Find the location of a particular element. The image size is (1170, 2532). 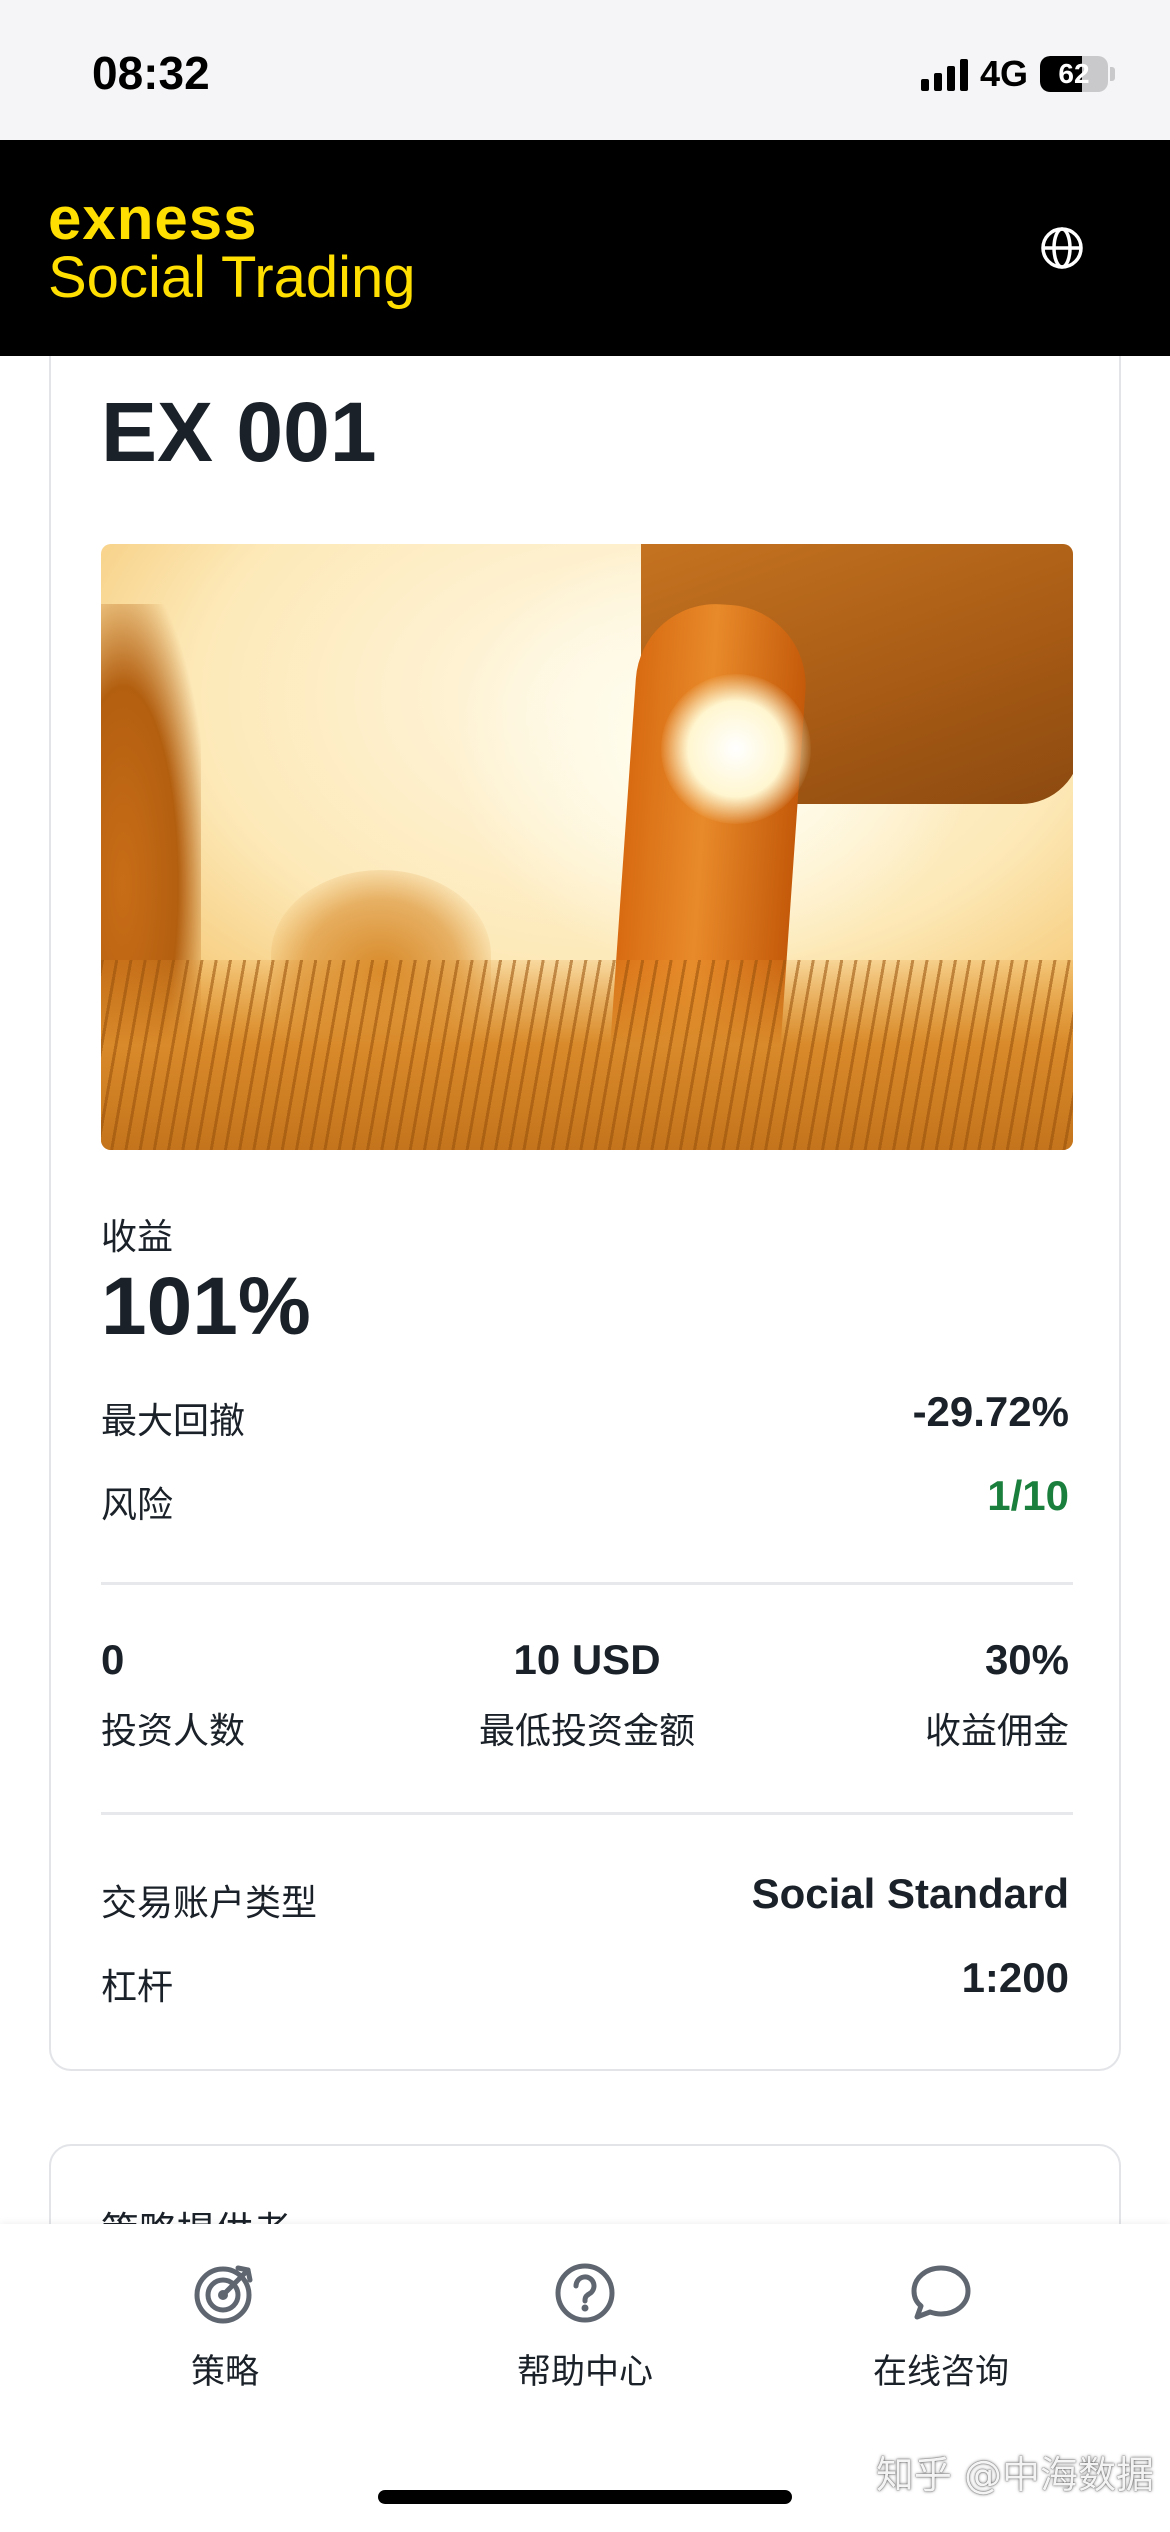

stat-commission: 30% 收益佣金 is located at coordinates (997, 1695).